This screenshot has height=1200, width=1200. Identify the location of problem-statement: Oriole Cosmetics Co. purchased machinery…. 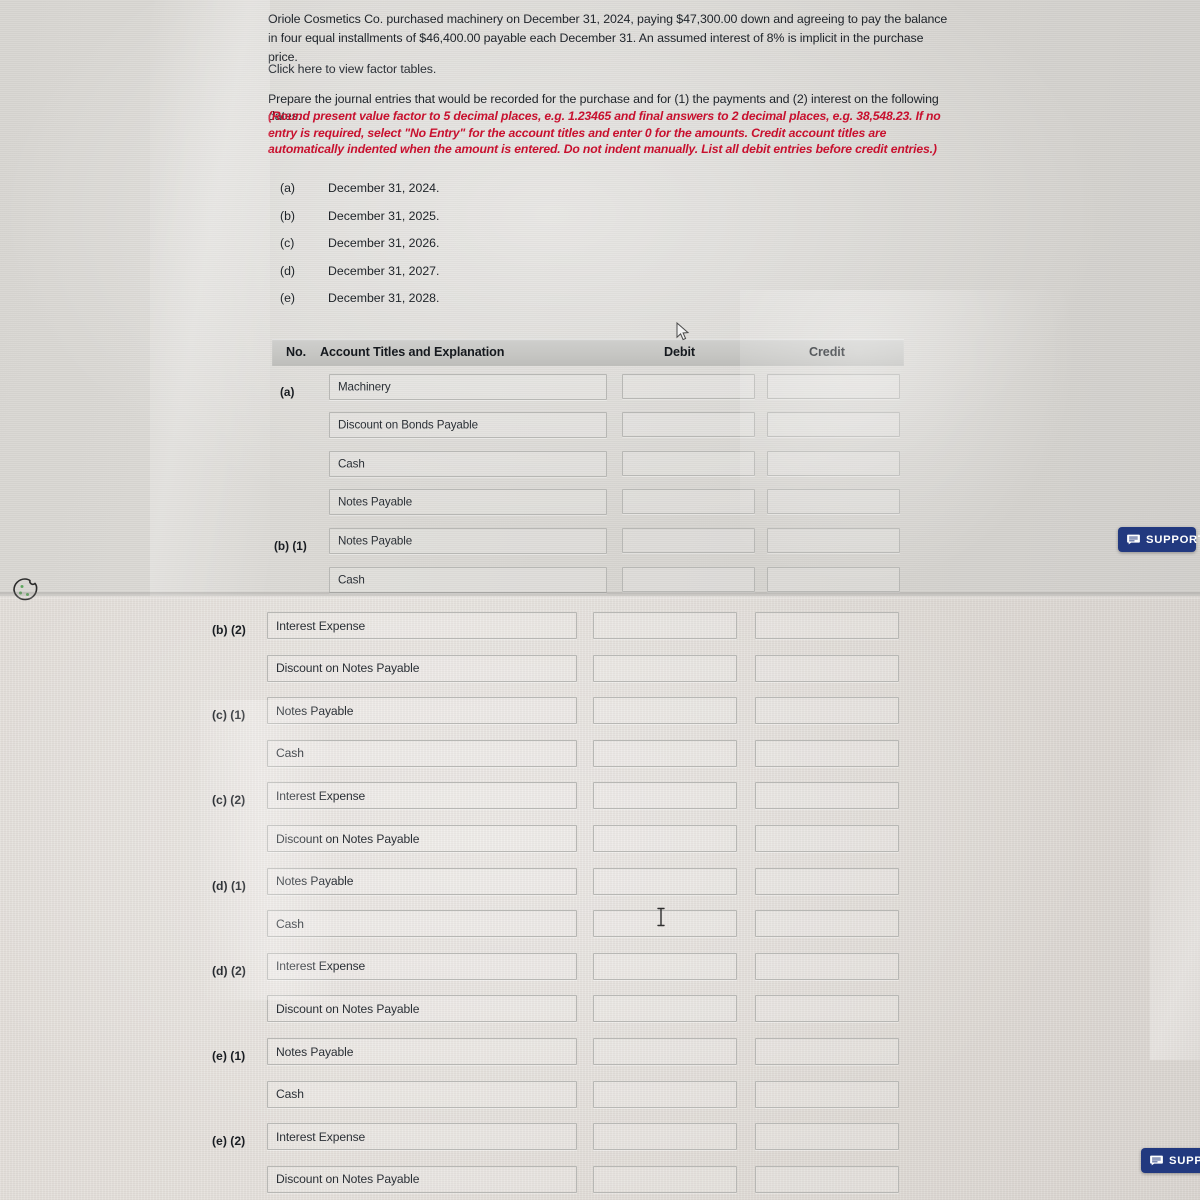
(608, 38).